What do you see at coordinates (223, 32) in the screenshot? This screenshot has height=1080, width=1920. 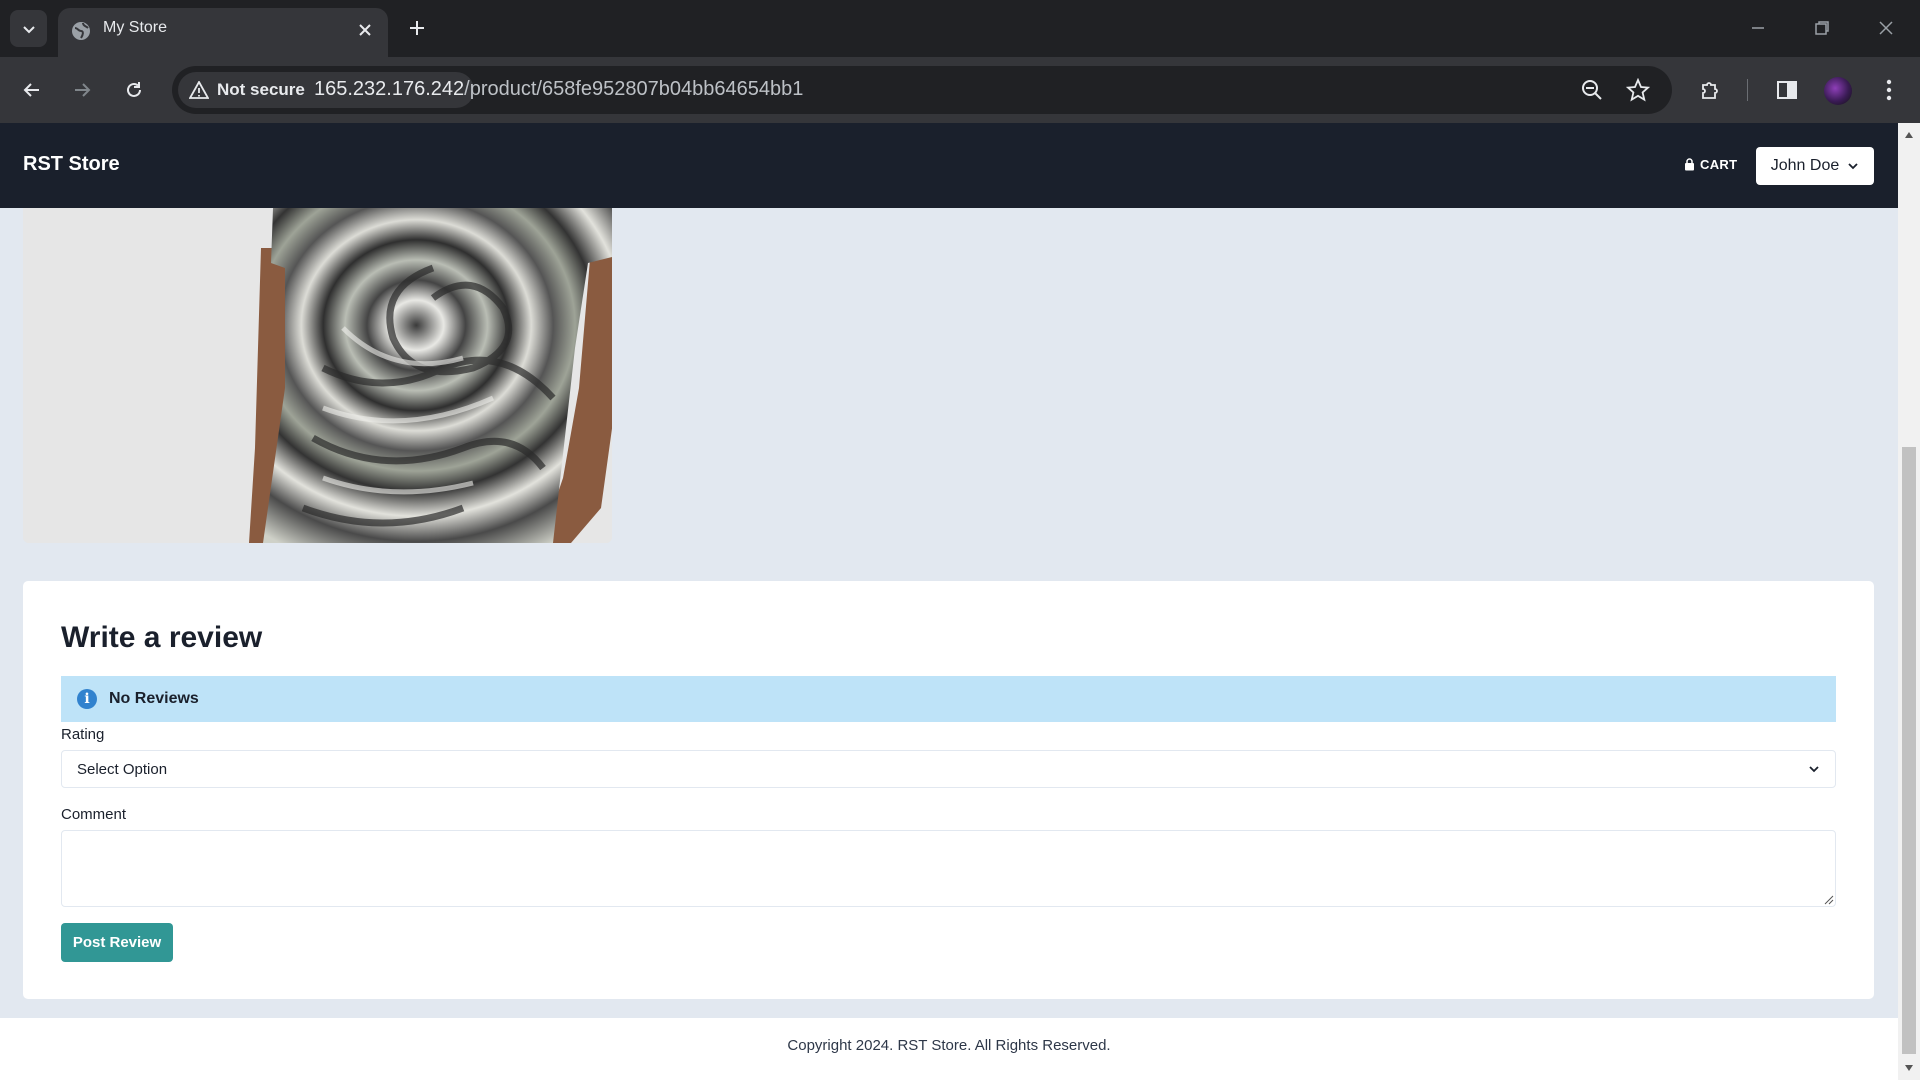 I see `browser-tab: My Store` at bounding box center [223, 32].